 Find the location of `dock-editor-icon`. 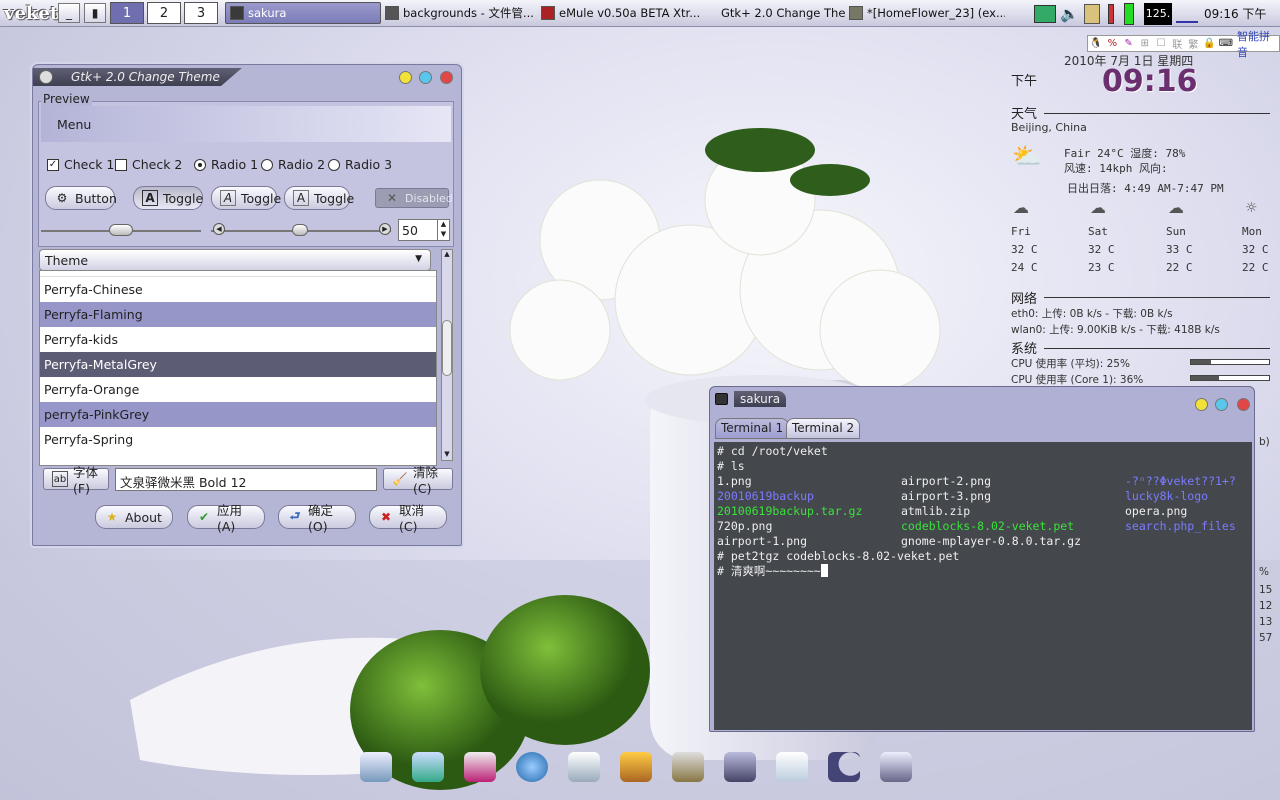

dock-editor-icon is located at coordinates (584, 767).